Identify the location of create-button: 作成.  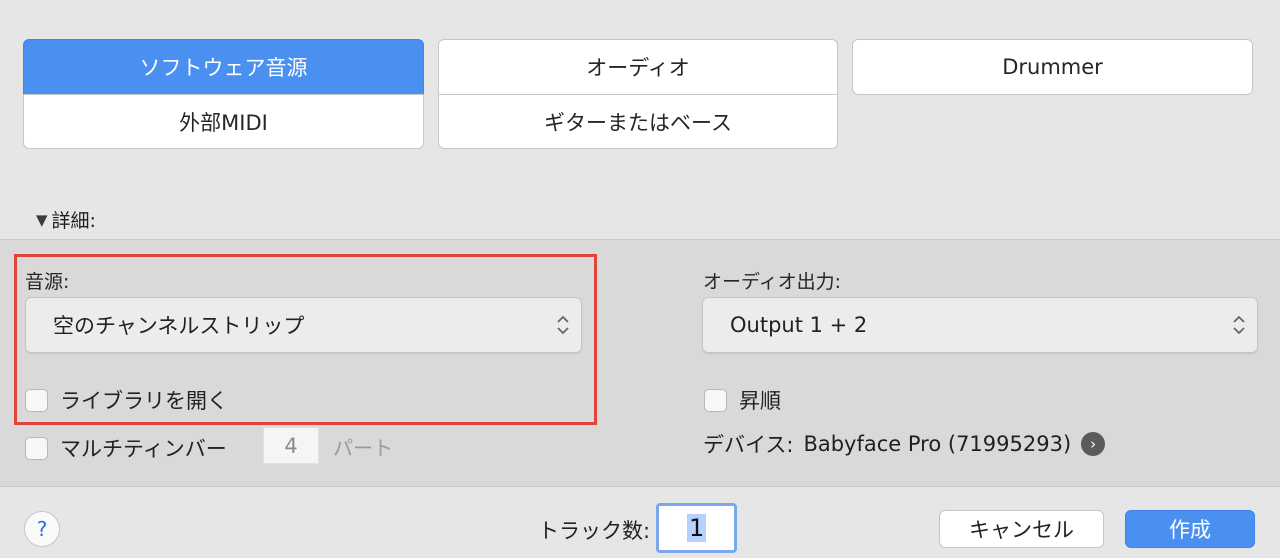
(1190, 529).